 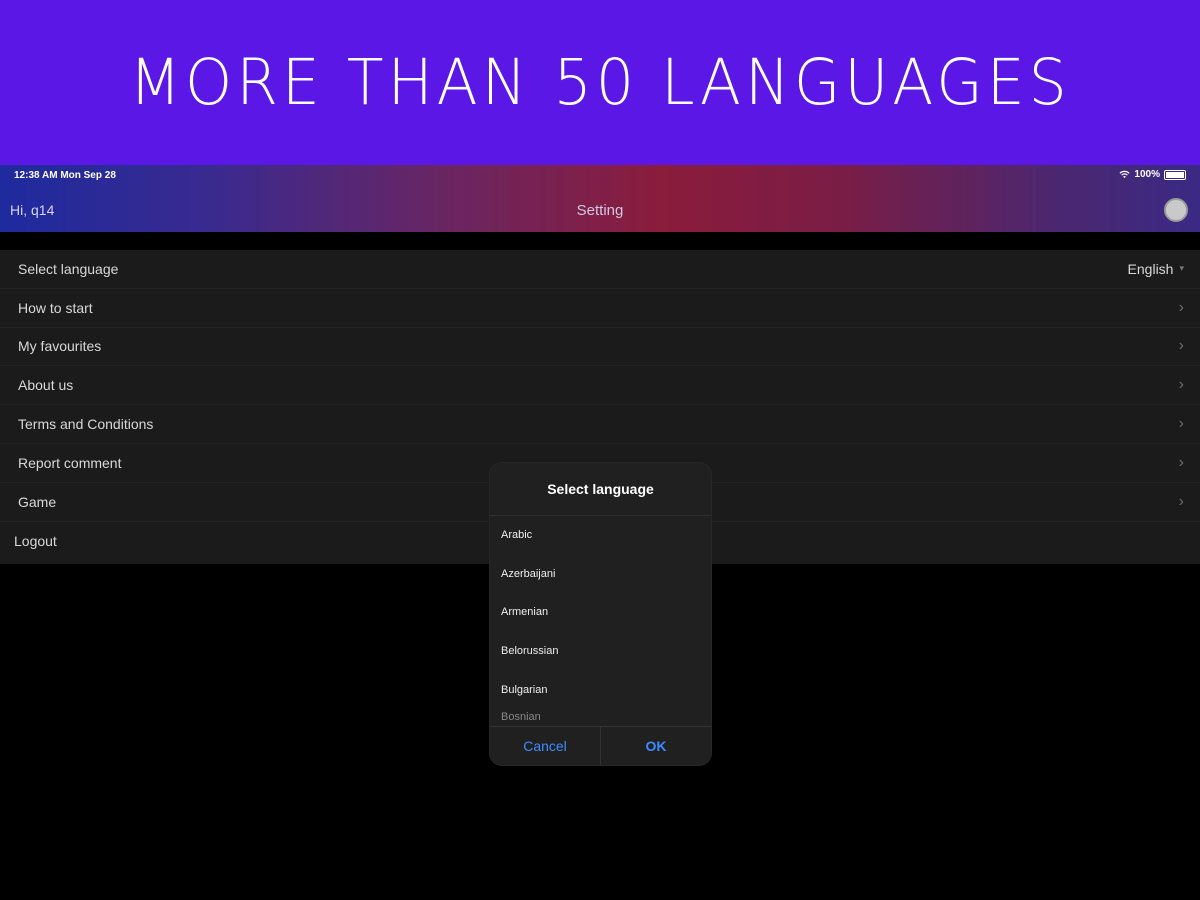 I want to click on avatar, so click(x=1176, y=210).